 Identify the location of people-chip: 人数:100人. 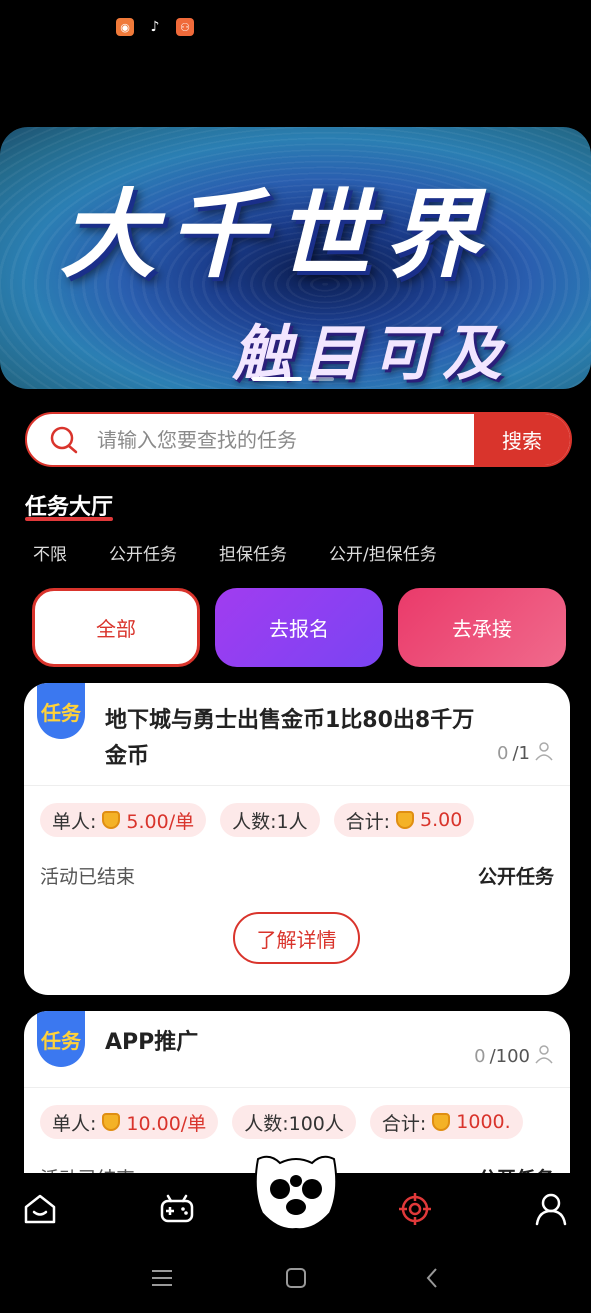
(294, 1122).